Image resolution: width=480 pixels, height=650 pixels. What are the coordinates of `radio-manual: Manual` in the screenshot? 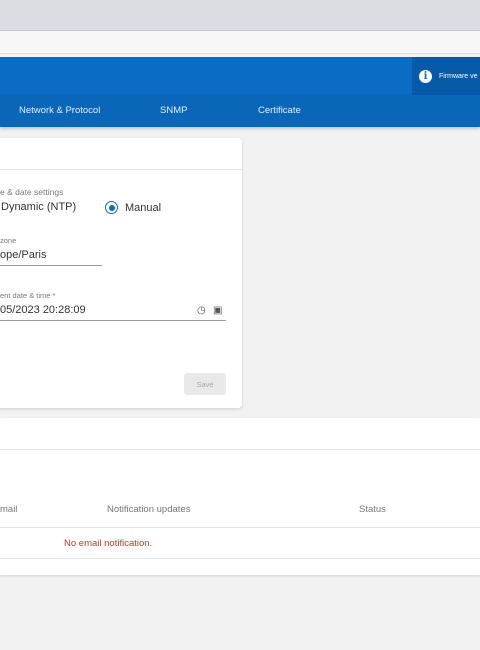 It's located at (133, 207).